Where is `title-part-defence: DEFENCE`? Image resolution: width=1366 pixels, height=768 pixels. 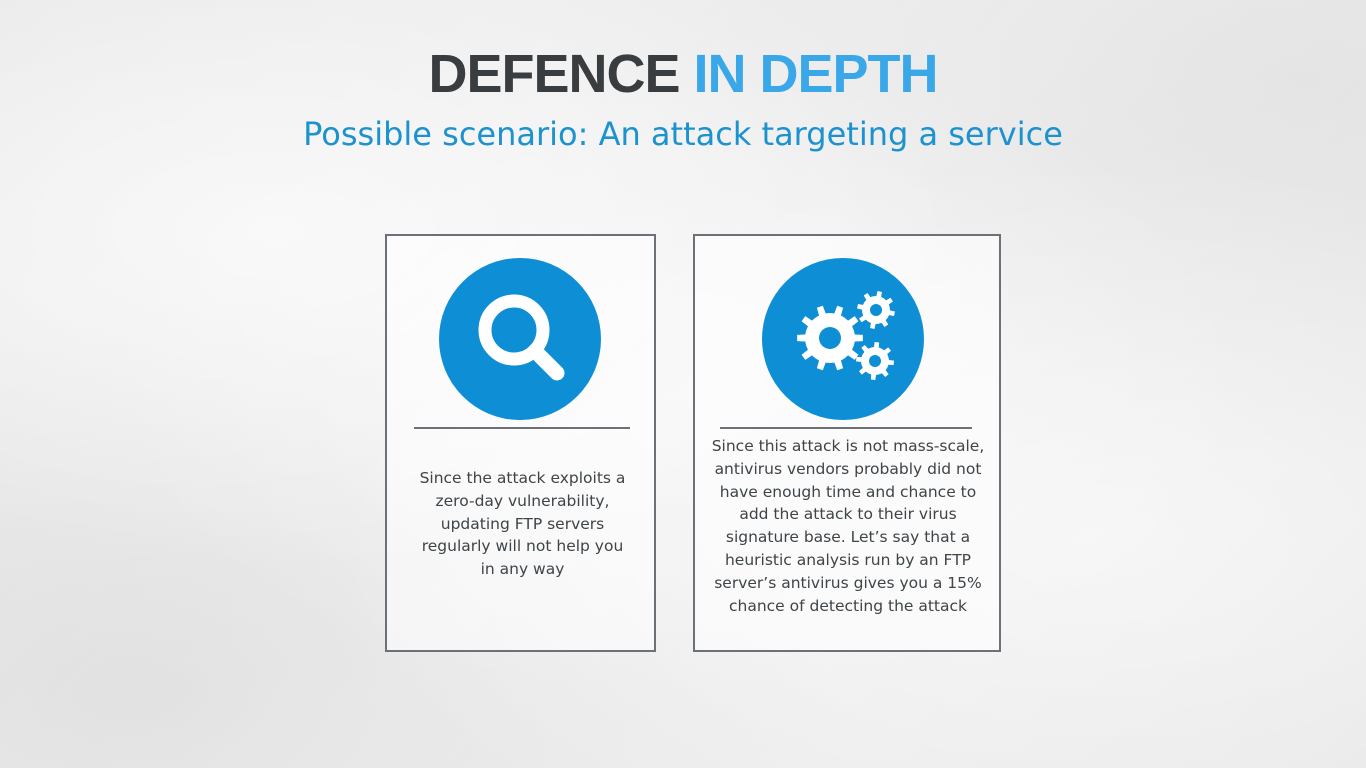 title-part-defence: DEFENCE is located at coordinates (554, 74).